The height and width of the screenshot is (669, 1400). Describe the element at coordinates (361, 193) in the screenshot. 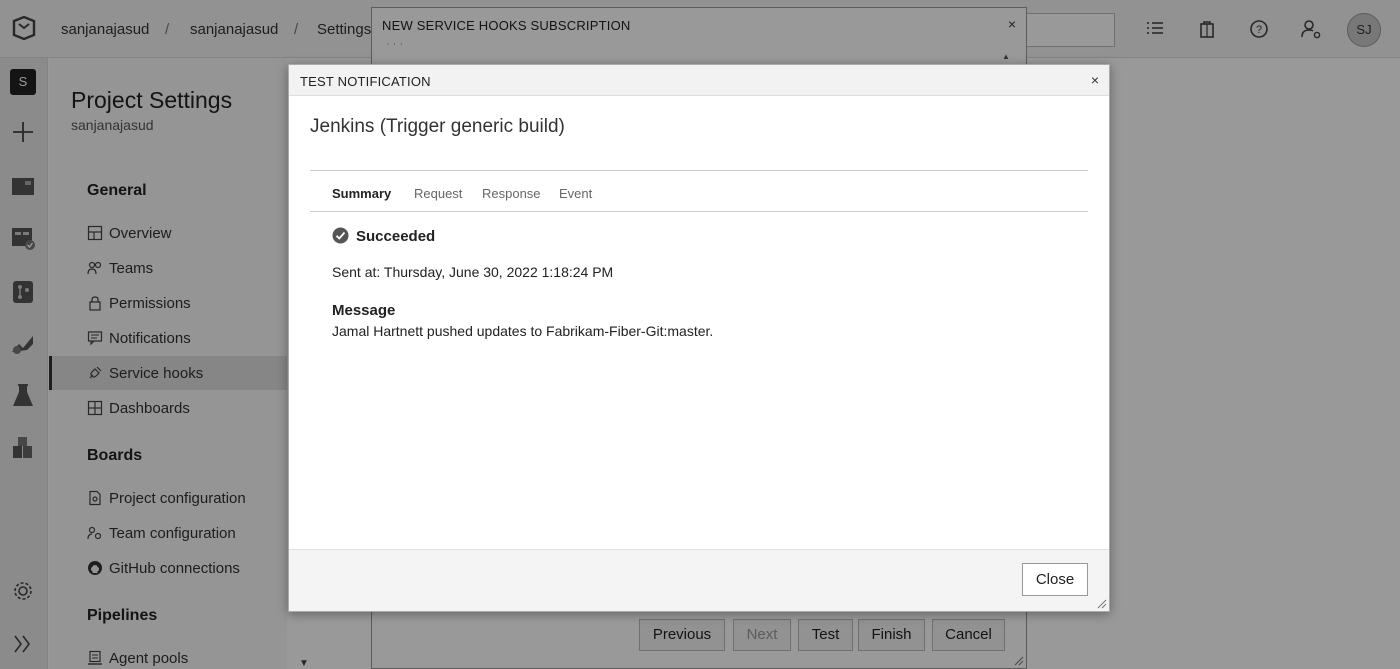

I see `tab-summary: Summary` at that location.